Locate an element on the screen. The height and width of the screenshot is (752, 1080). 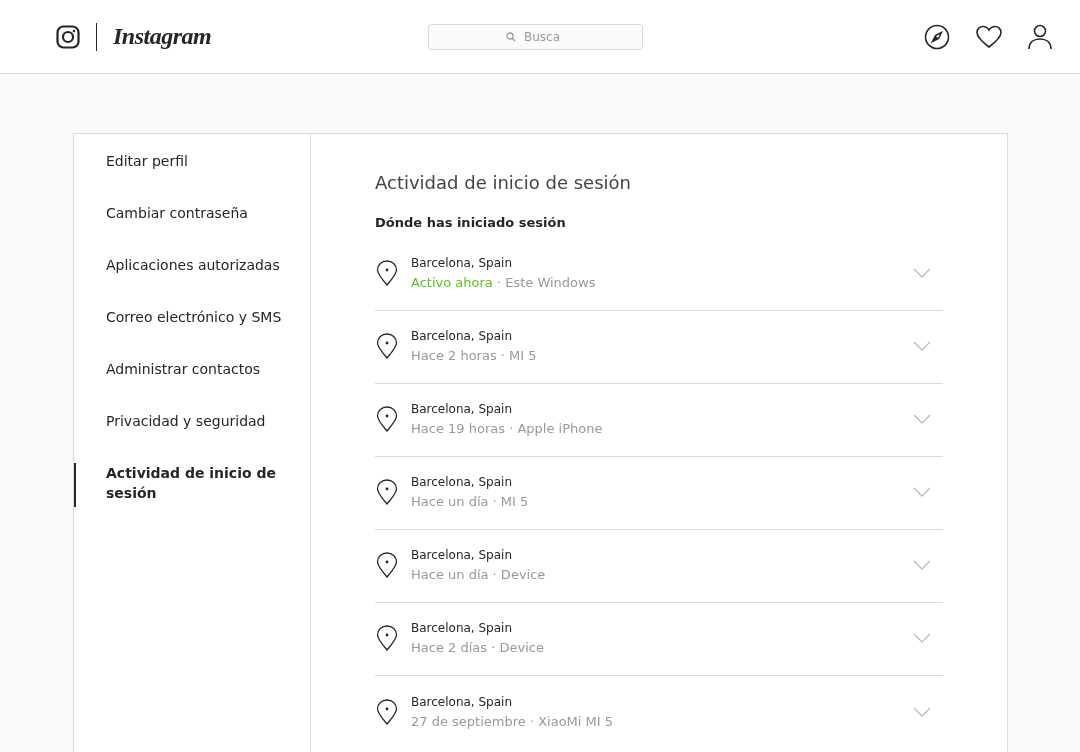
sidebar-item: Aplicaciones autorizadas is located at coordinates (192, 281).